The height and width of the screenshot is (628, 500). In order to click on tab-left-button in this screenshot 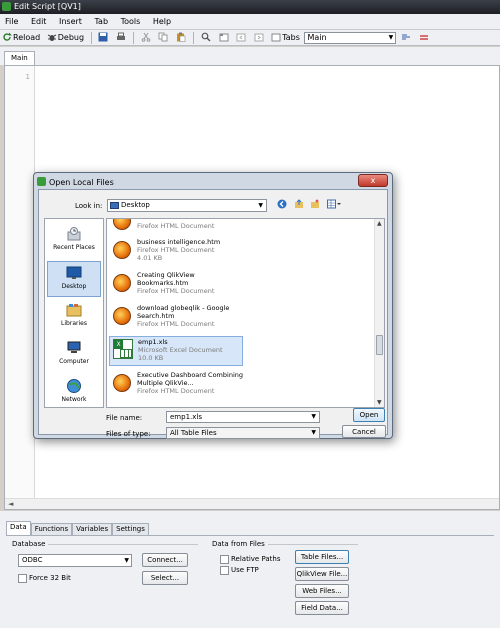, I will do `click(241, 38)`.